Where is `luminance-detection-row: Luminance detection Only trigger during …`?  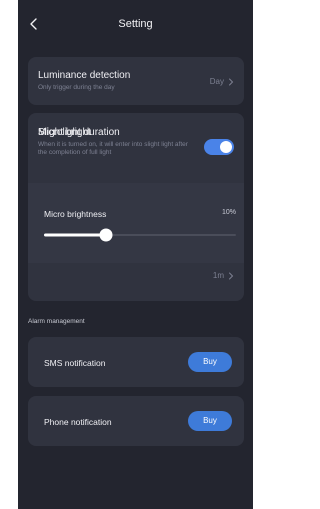 luminance-detection-row: Luminance detection Only trigger during … is located at coordinates (136, 81).